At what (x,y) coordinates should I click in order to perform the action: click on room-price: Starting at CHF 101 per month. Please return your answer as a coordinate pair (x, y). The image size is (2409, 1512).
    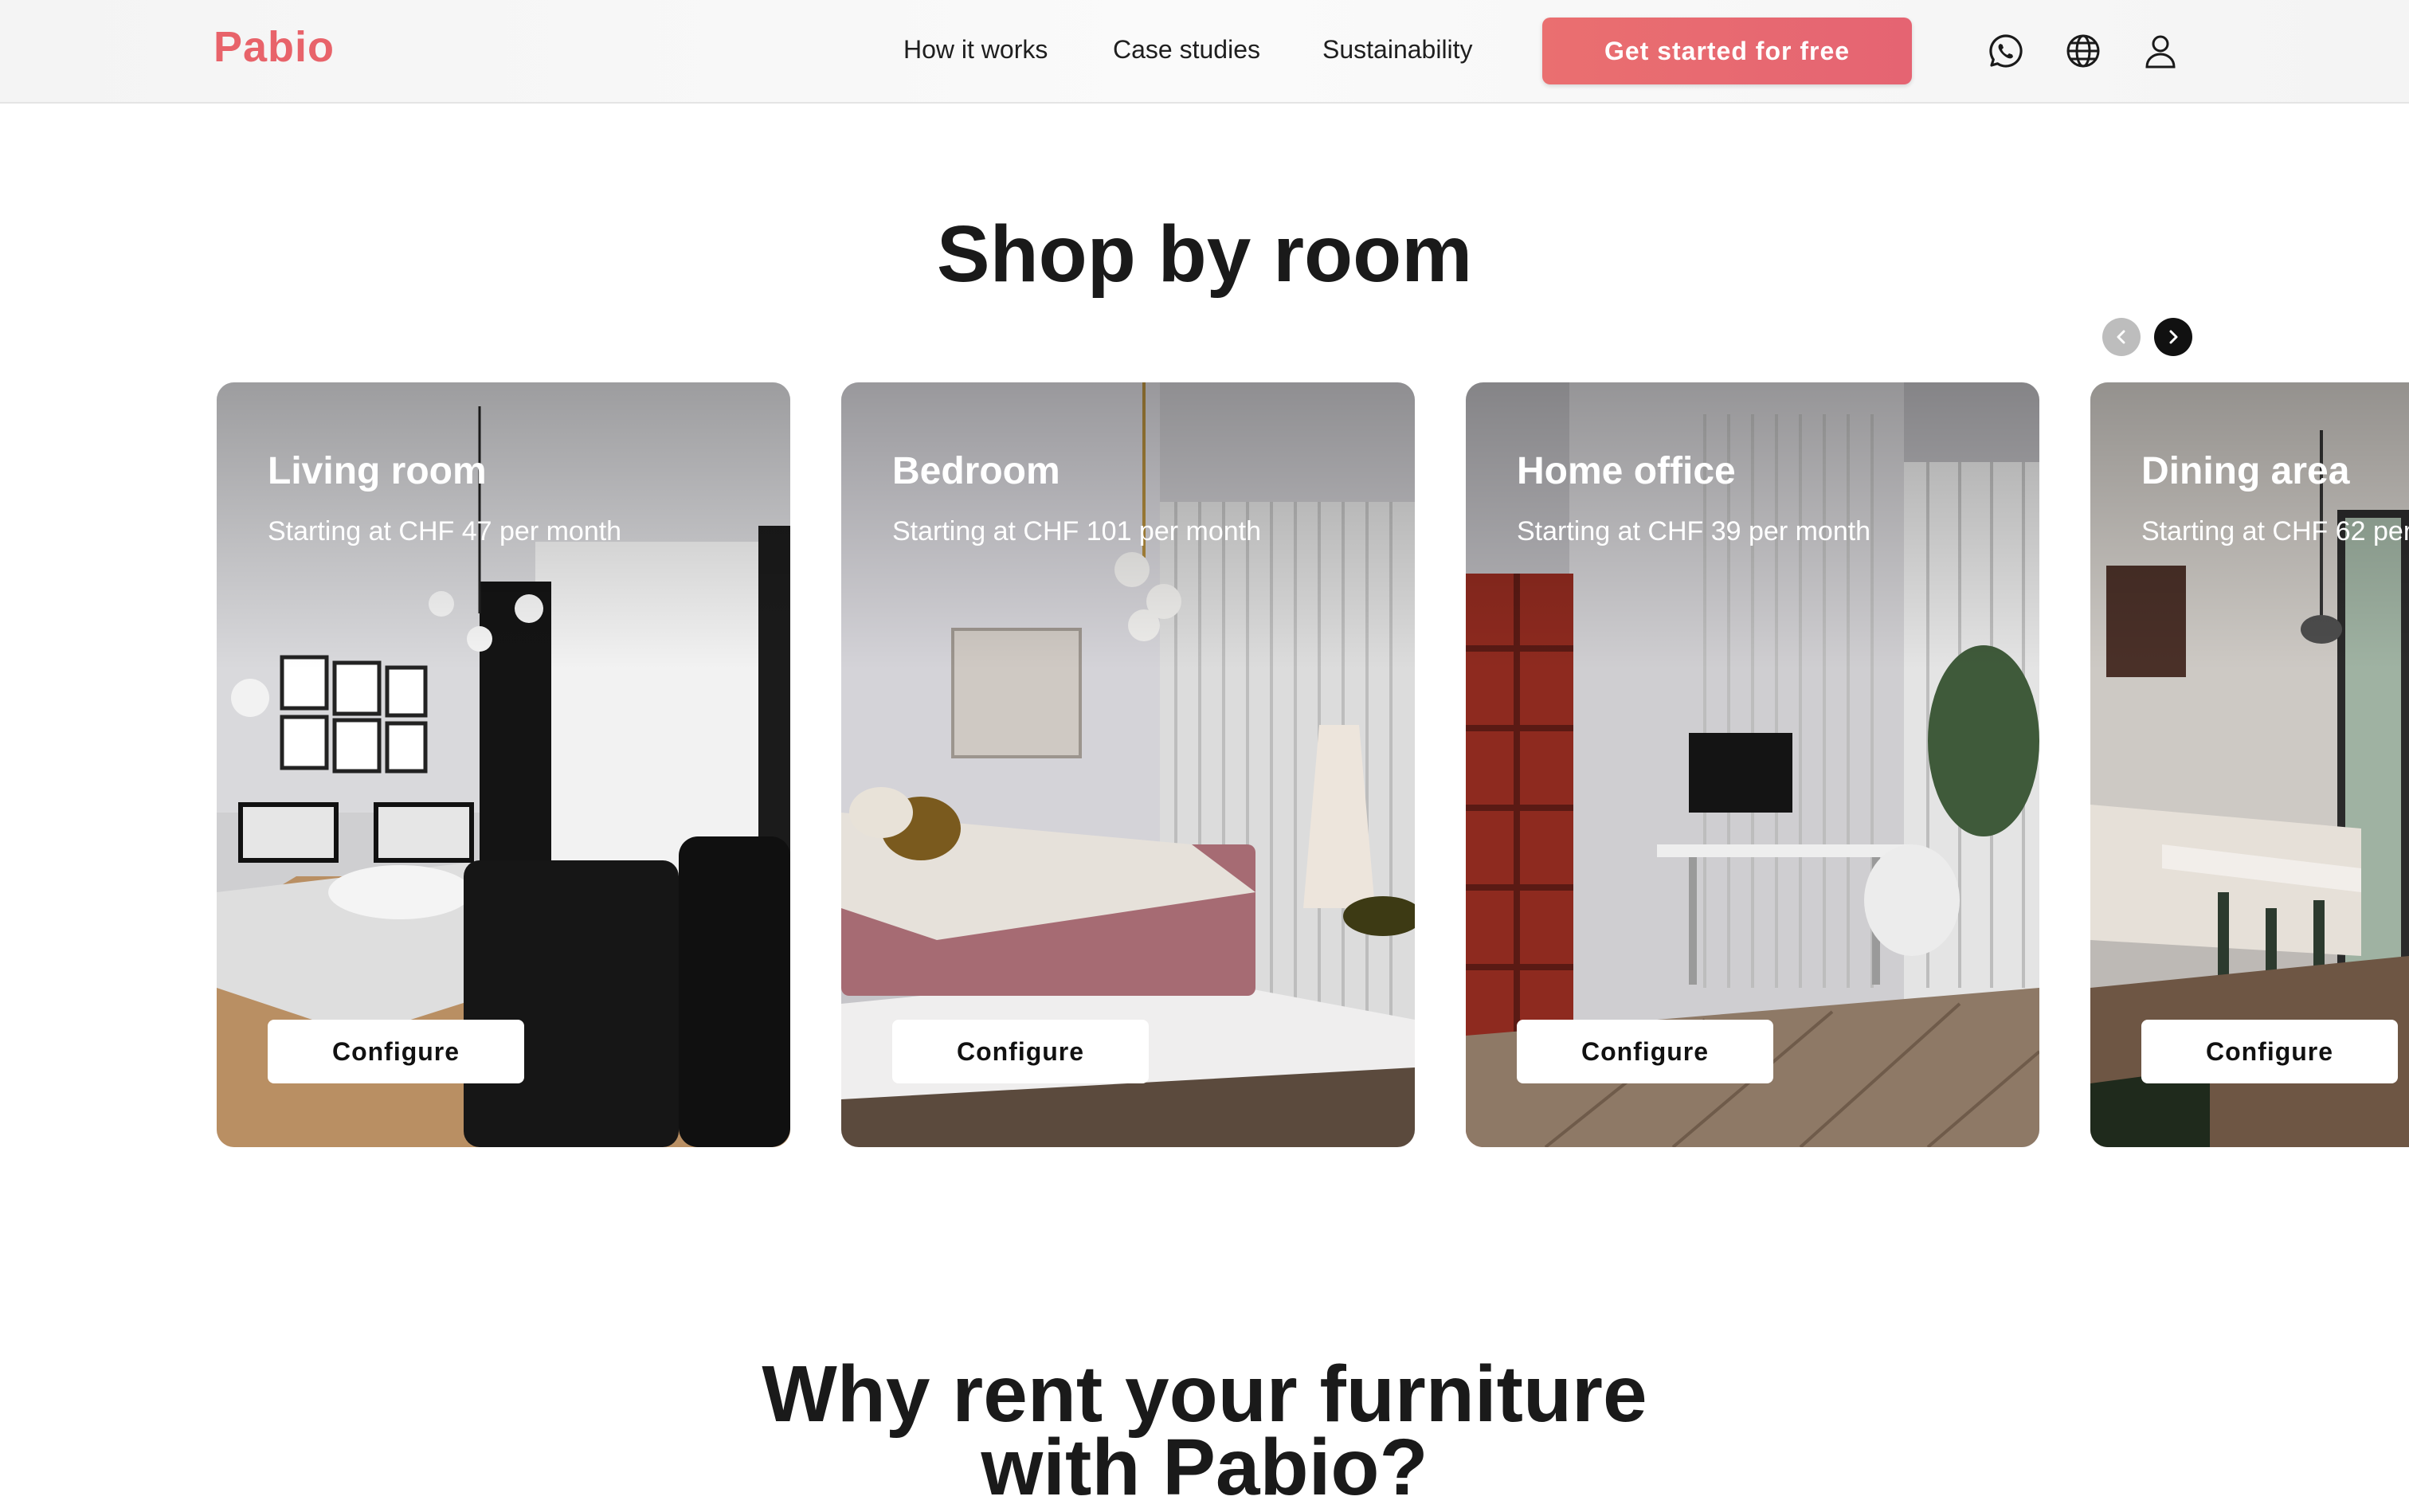
    Looking at the image, I should click on (1077, 531).